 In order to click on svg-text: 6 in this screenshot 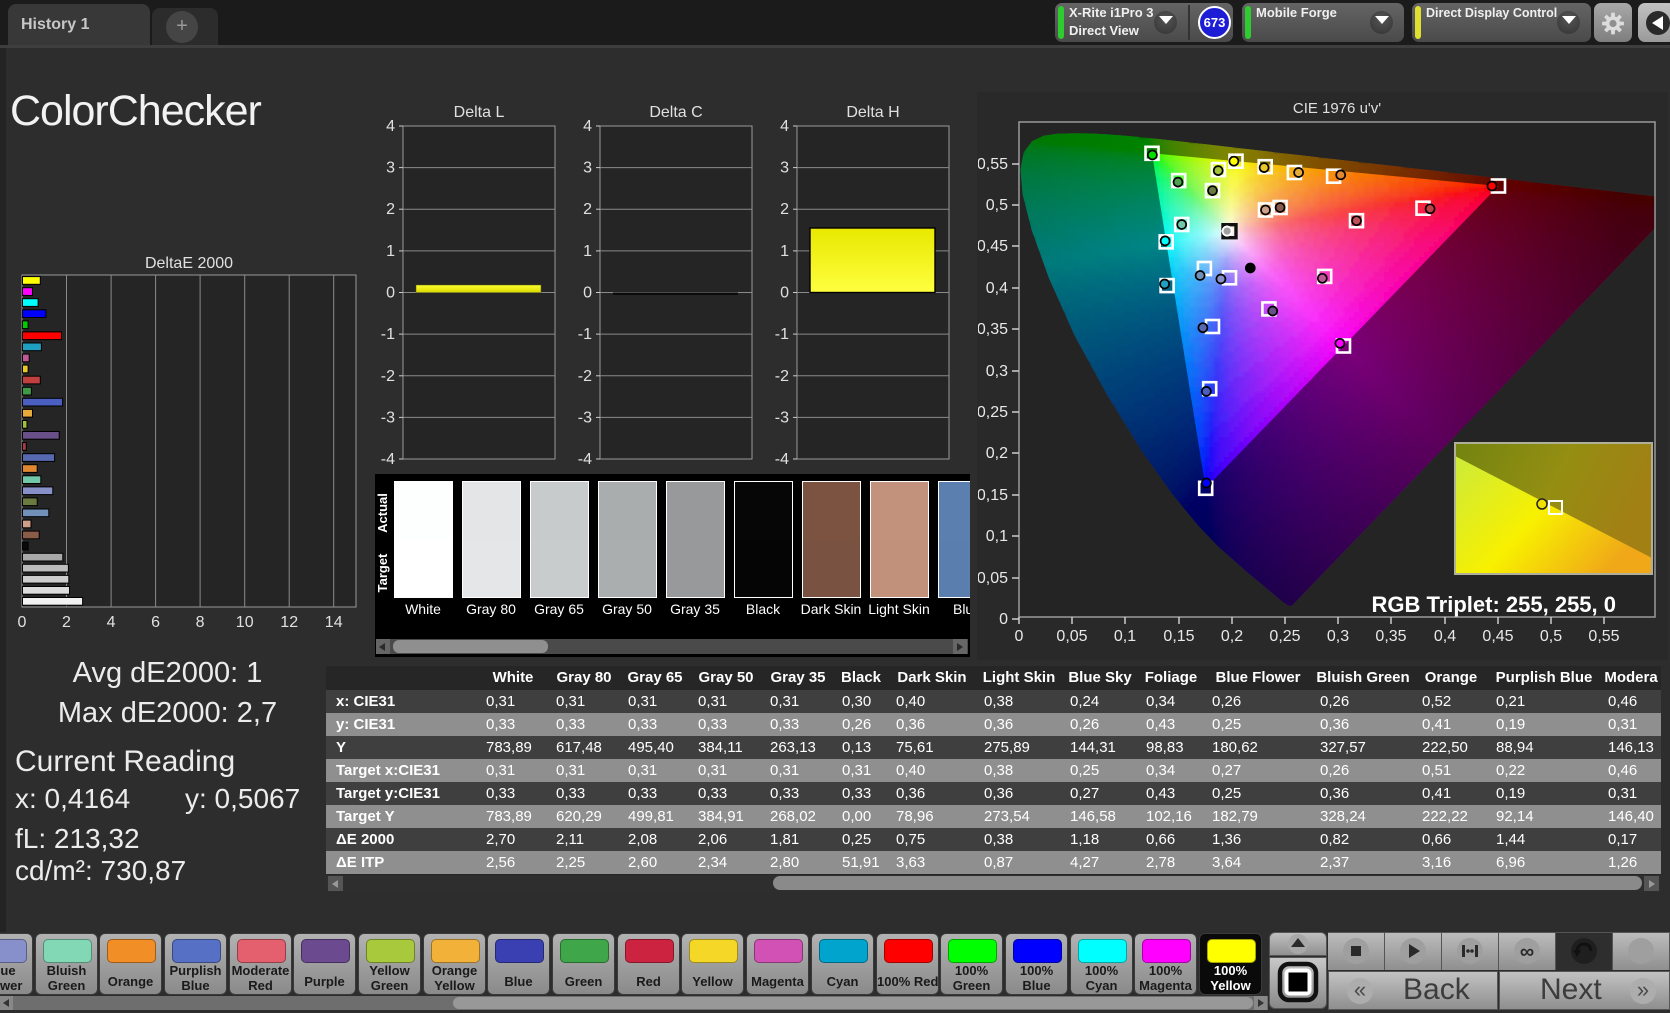, I will do `click(155, 622)`.